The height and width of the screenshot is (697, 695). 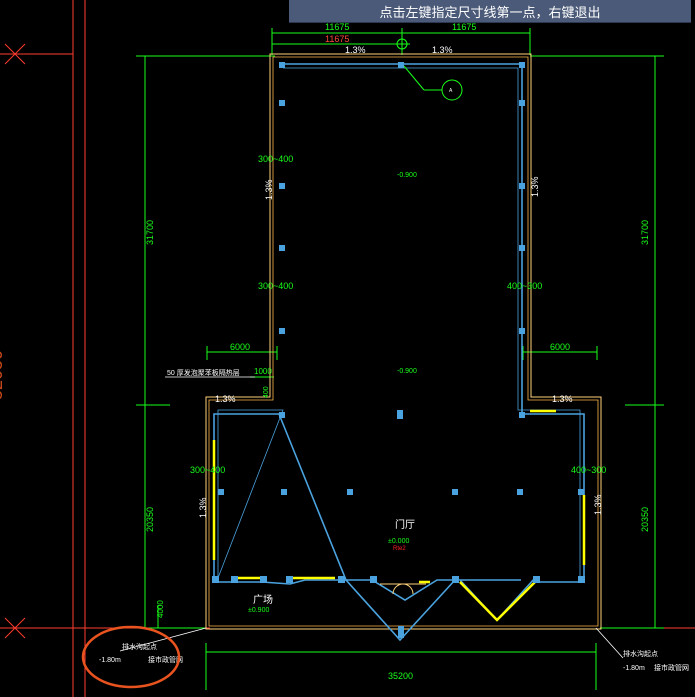 I want to click on slope-lower-left-side: 1.3%, so click(x=203, y=507).